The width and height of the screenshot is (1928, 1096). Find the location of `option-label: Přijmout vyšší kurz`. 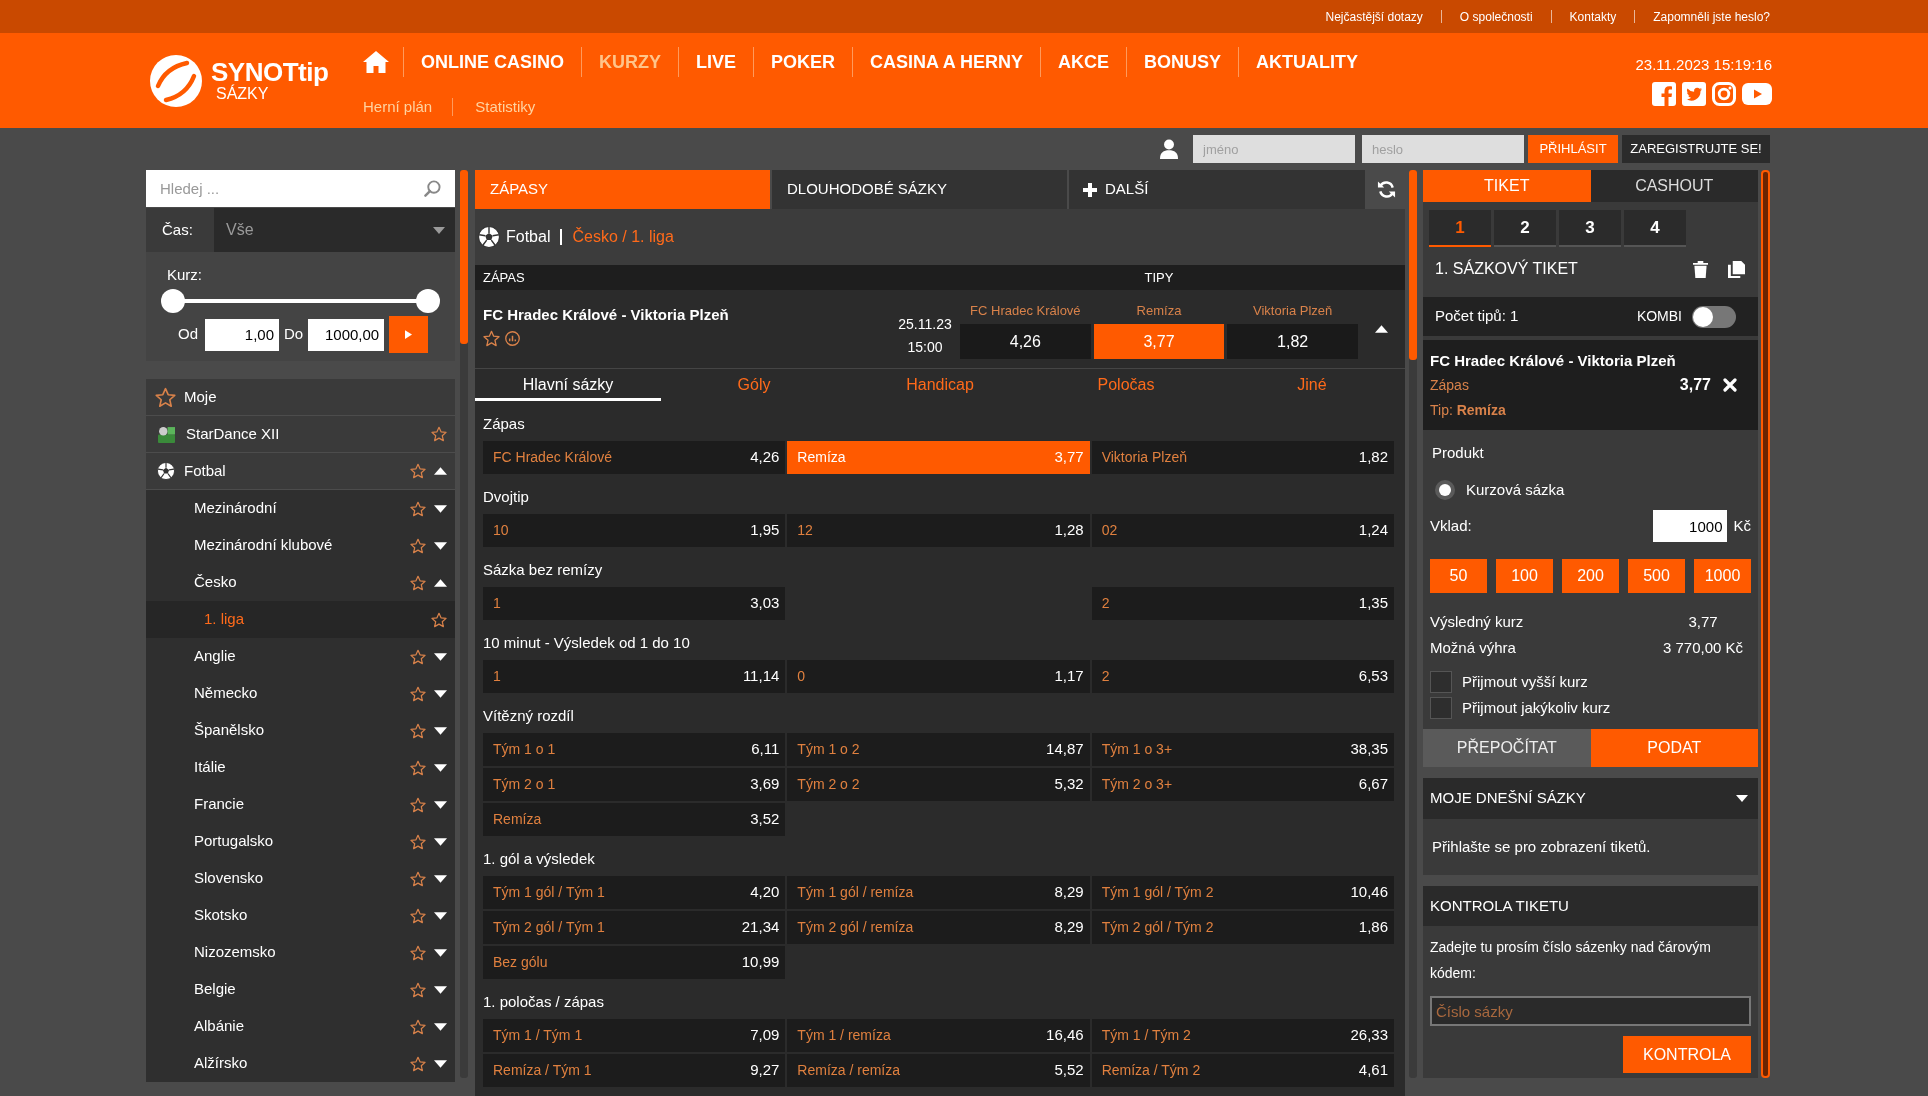

option-label: Přijmout vyšší kurz is located at coordinates (1525, 682).